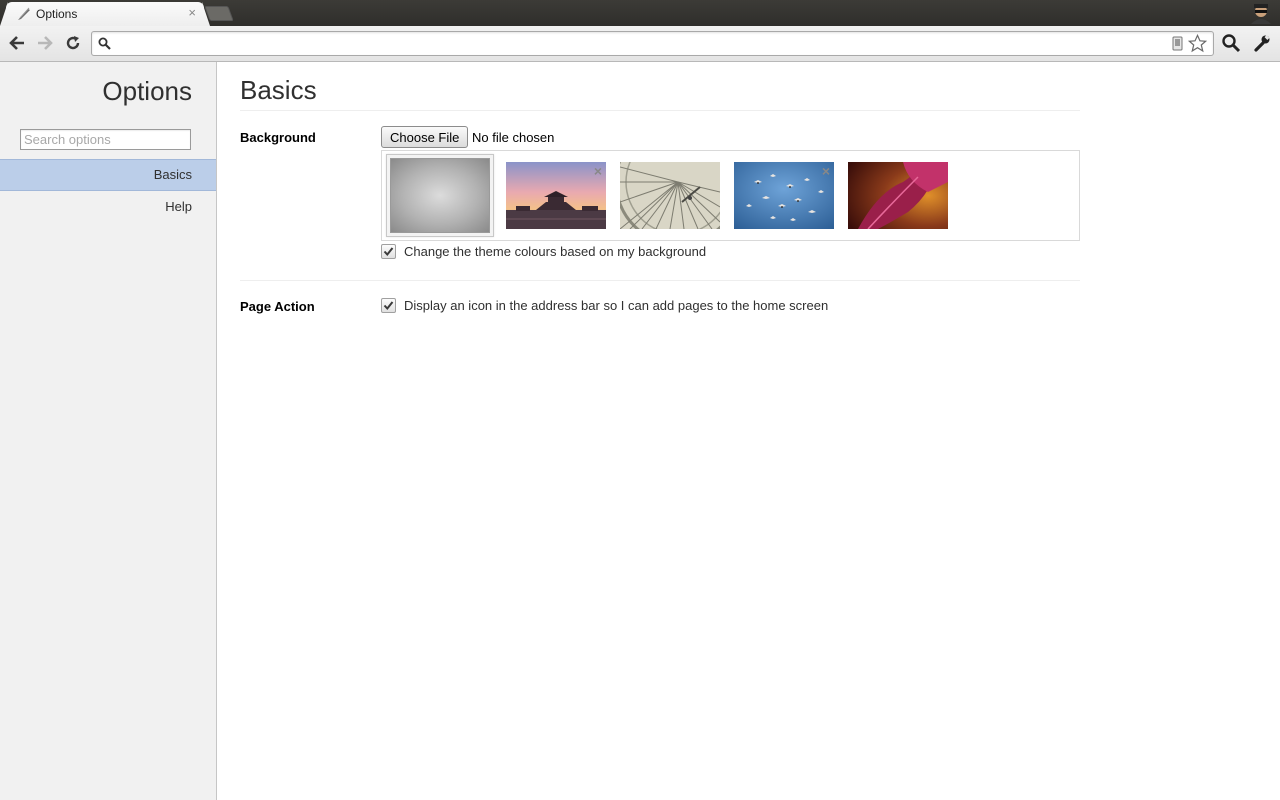 The height and width of the screenshot is (800, 1280). What do you see at coordinates (105, 139) in the screenshot?
I see `search-options-input` at bounding box center [105, 139].